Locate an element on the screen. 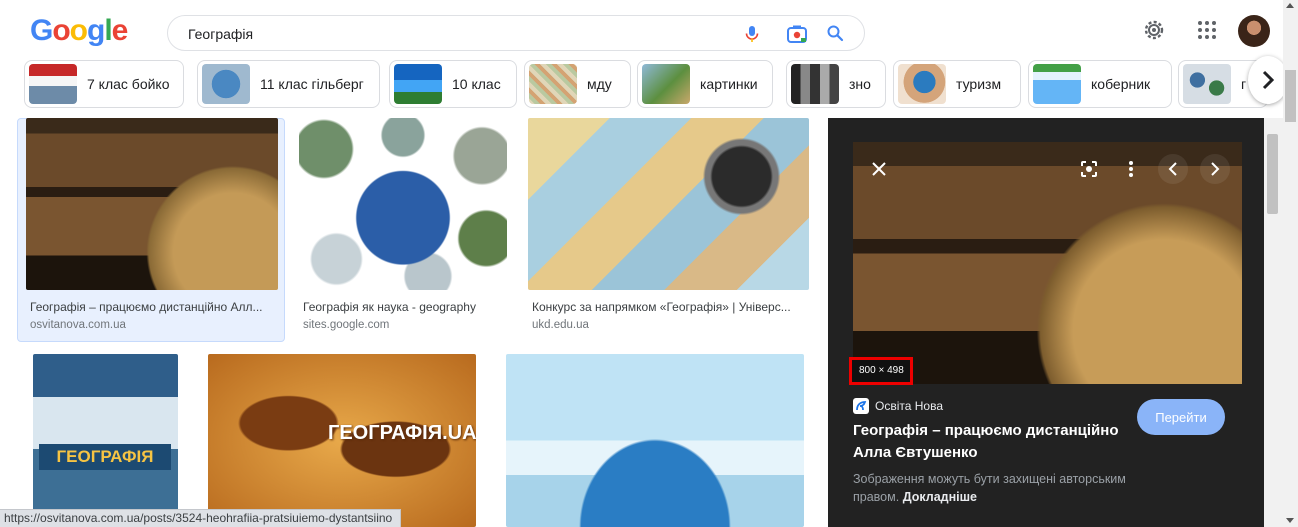  result-image-world-map-ua: ГЕОГРАФІЯ.UA is located at coordinates (342, 440).